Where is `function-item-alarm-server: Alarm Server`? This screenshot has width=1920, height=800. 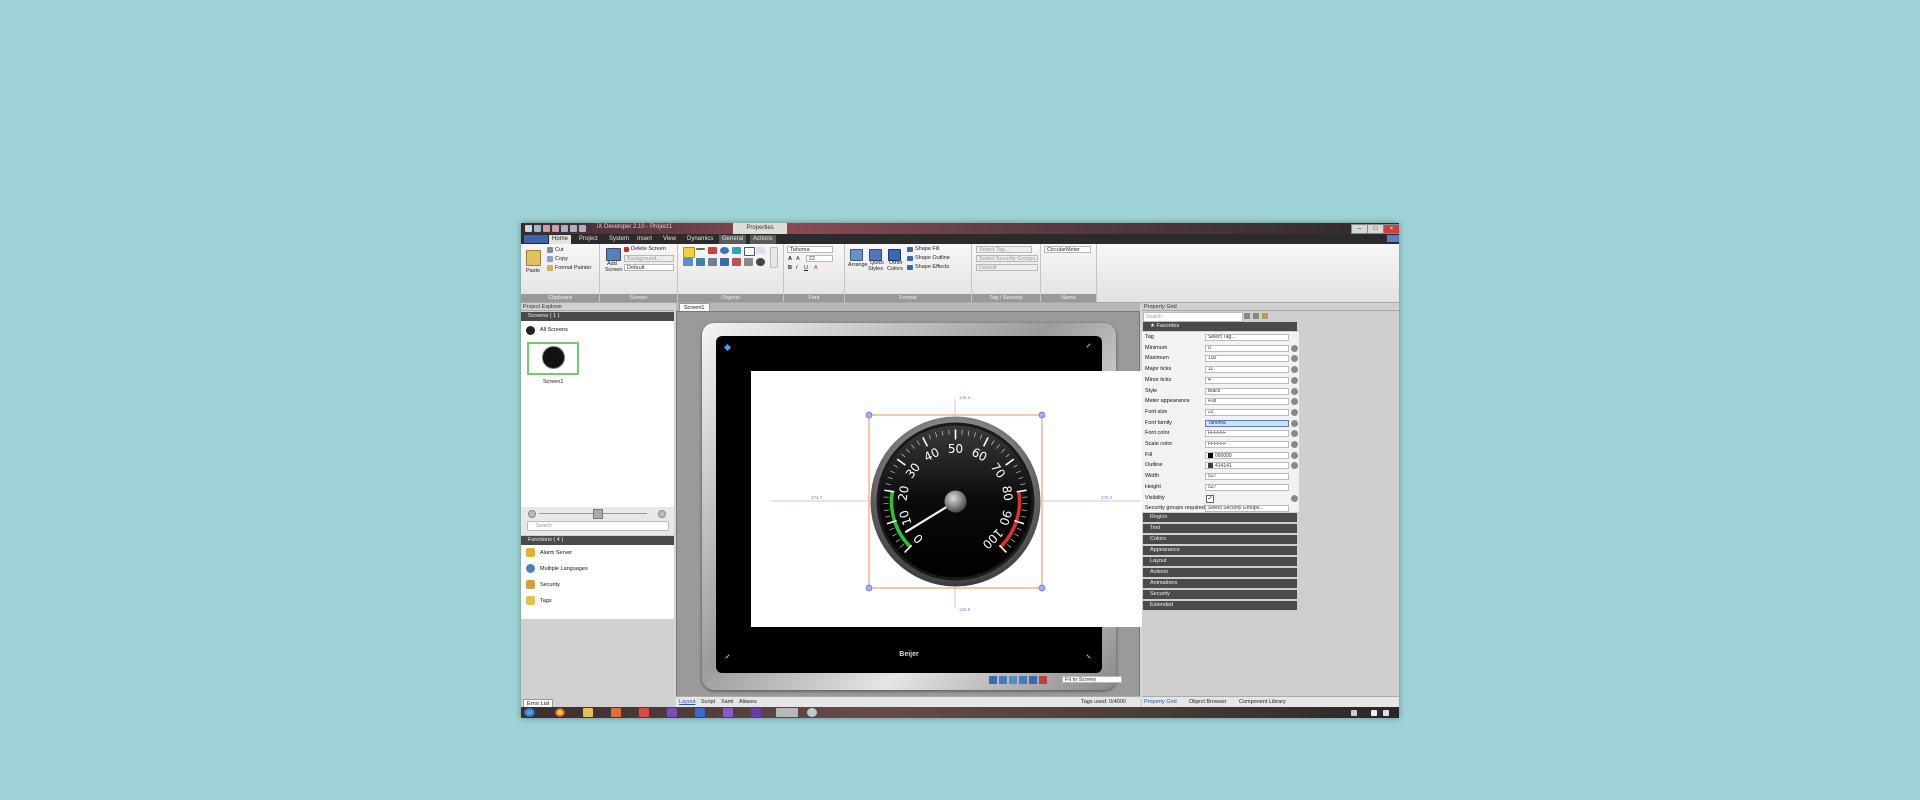 function-item-alarm-server: Alarm Server is located at coordinates (556, 553).